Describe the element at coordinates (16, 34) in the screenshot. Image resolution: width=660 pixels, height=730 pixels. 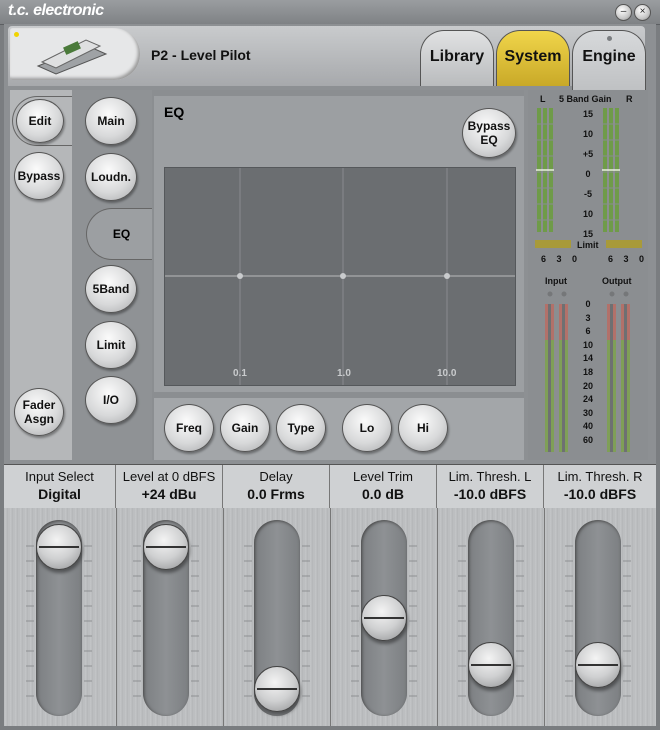
I see `status-led` at that location.